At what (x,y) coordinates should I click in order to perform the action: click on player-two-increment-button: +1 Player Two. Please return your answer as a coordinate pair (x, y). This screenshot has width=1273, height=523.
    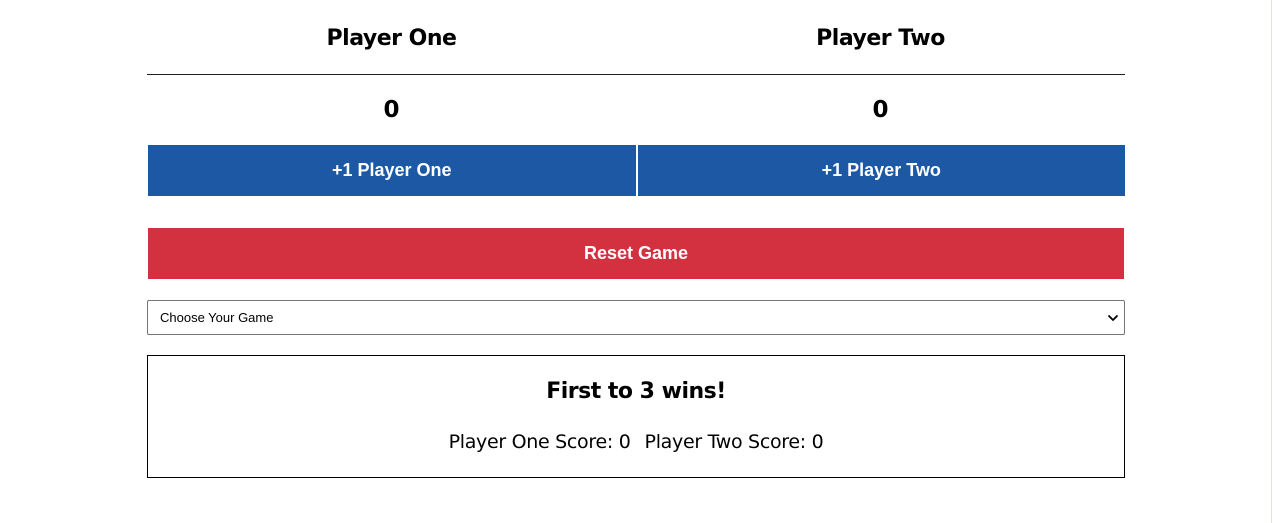
    Looking at the image, I should click on (881, 170).